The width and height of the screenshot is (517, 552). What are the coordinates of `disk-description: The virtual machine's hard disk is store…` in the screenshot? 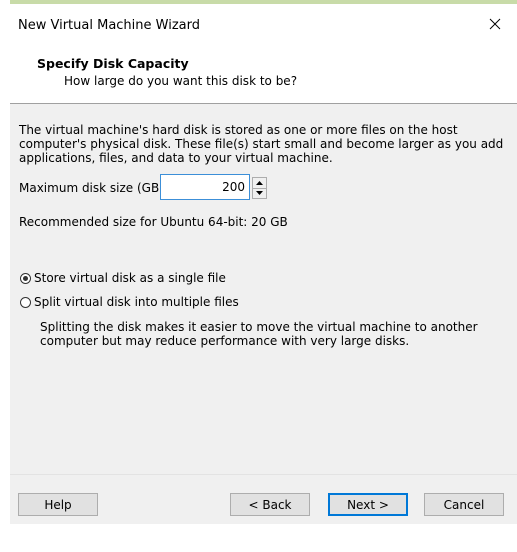 It's located at (261, 144).